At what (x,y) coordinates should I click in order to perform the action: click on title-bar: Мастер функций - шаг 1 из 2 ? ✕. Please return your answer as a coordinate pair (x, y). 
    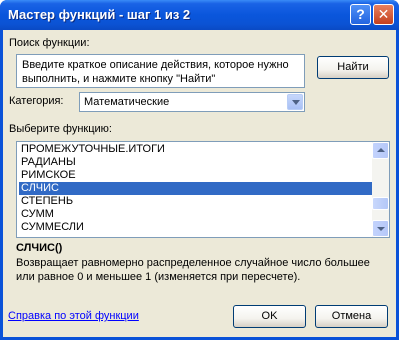
    Looking at the image, I should click on (199, 15).